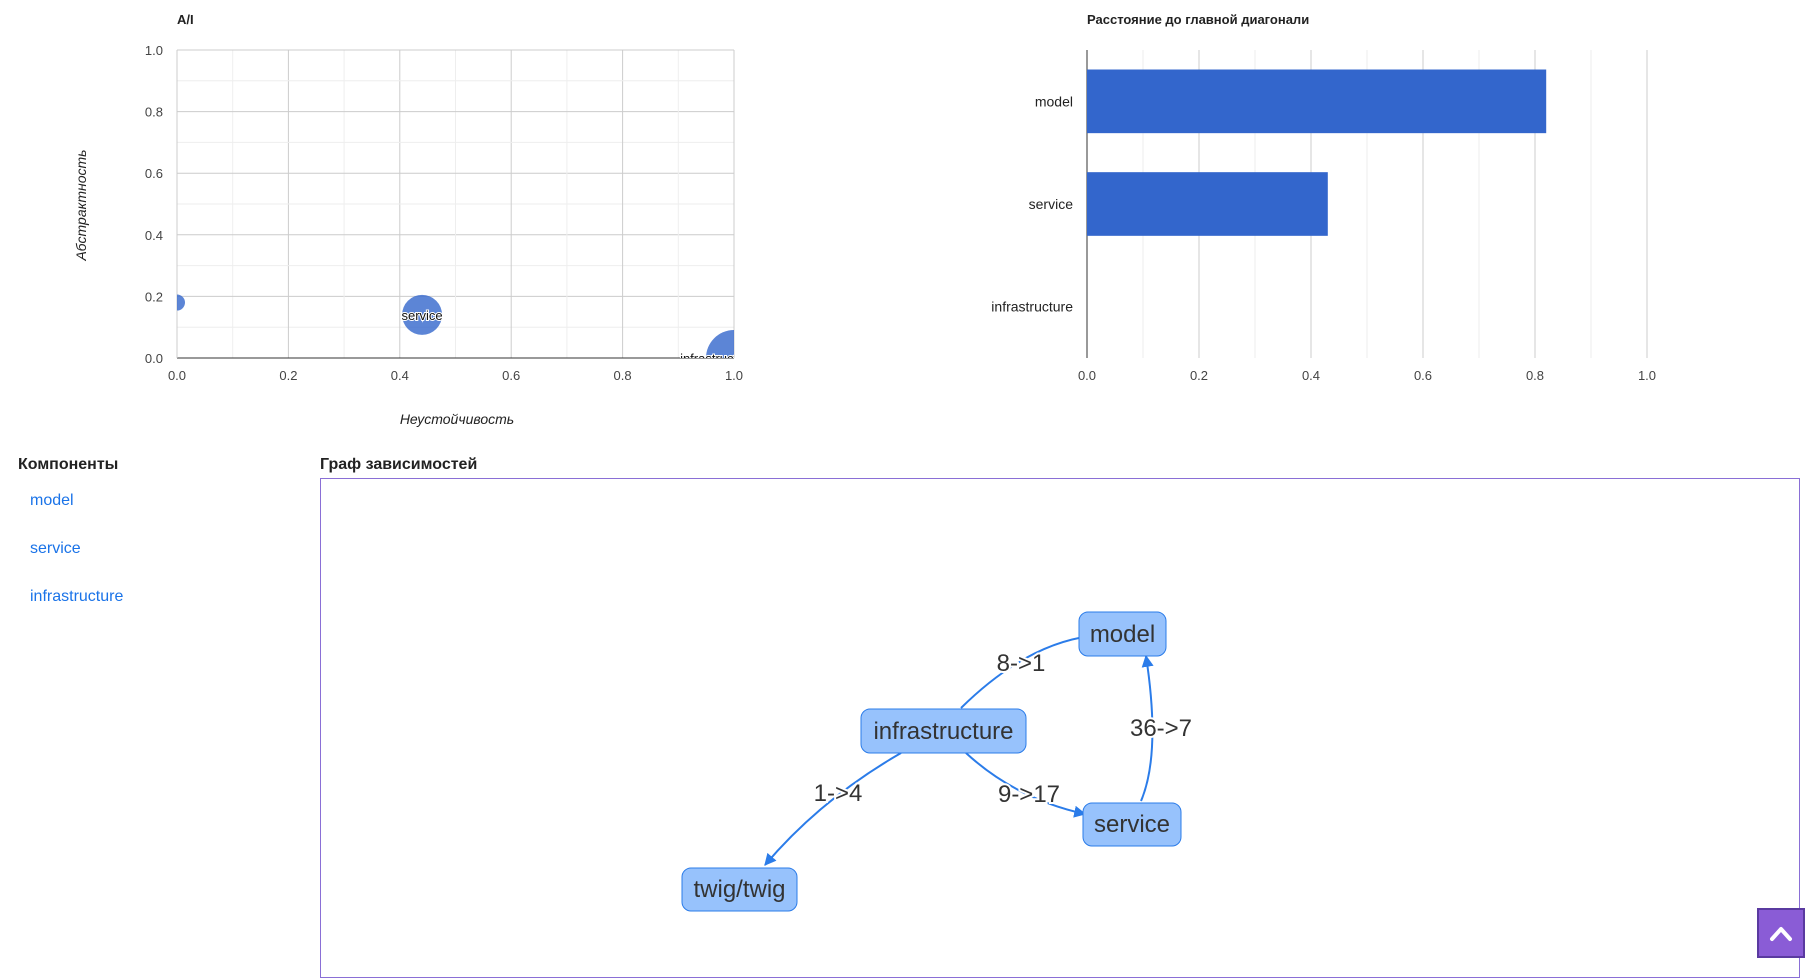 Image resolution: width=1814 pixels, height=978 pixels. I want to click on category-label: service, so click(1051, 204).